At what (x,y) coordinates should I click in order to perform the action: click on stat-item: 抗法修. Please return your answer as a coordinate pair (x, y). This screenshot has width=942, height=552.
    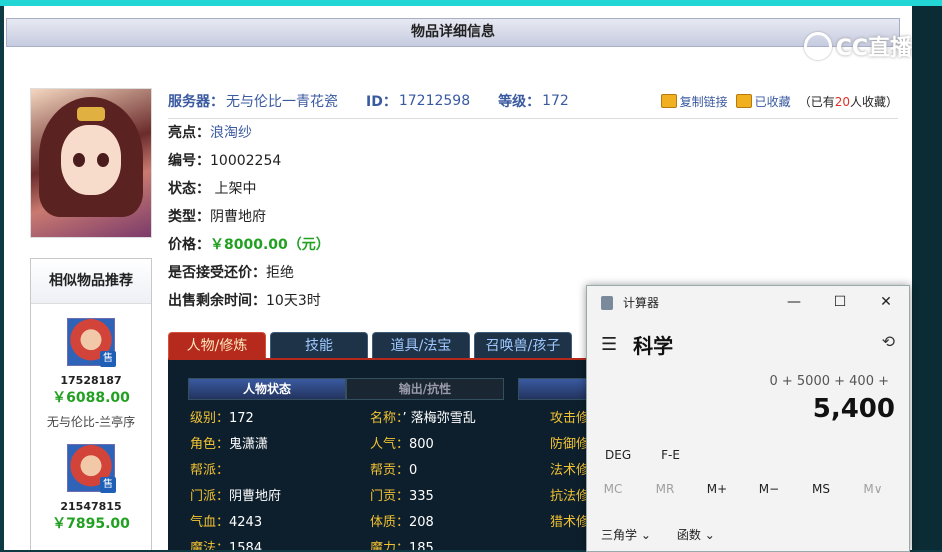
    Looking at the image, I should click on (569, 497).